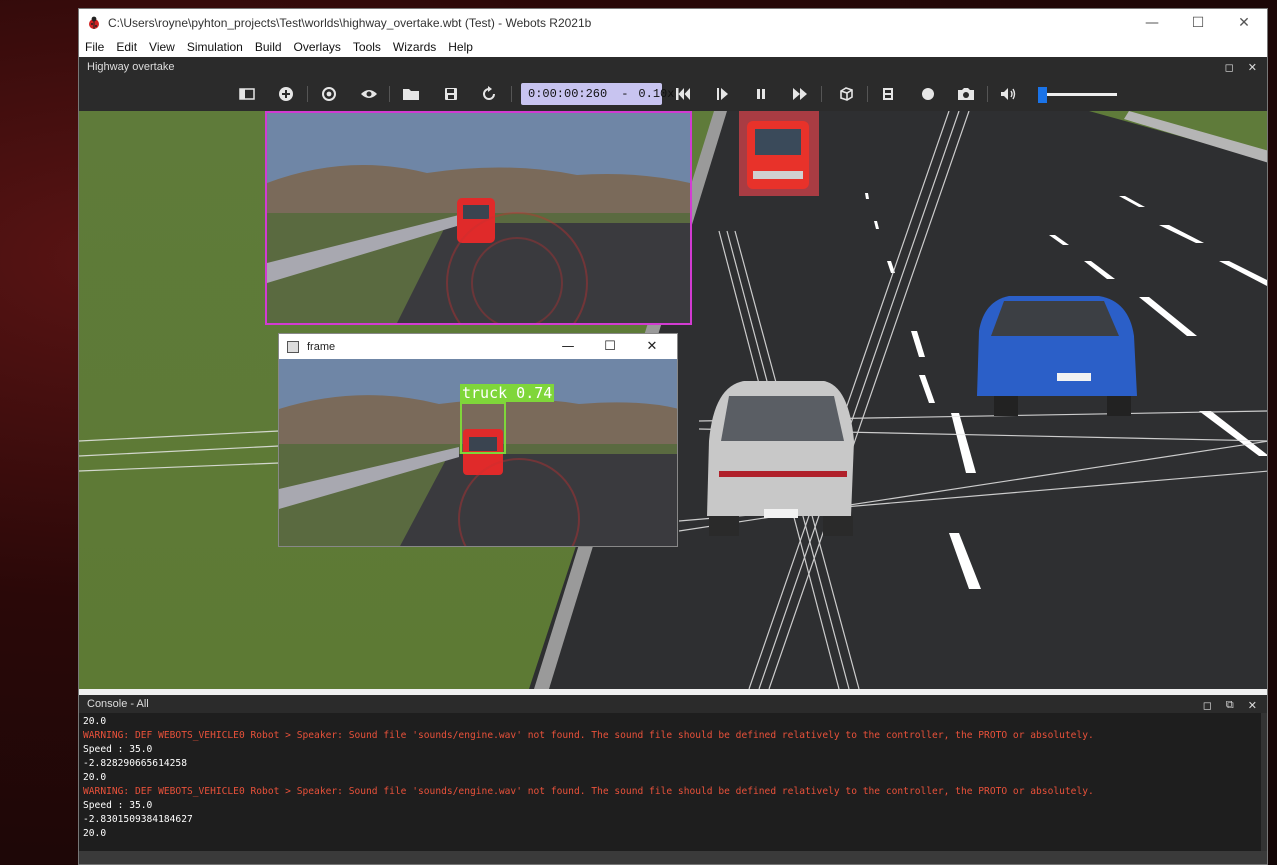  What do you see at coordinates (162, 47) in the screenshot?
I see `menu-view: View` at bounding box center [162, 47].